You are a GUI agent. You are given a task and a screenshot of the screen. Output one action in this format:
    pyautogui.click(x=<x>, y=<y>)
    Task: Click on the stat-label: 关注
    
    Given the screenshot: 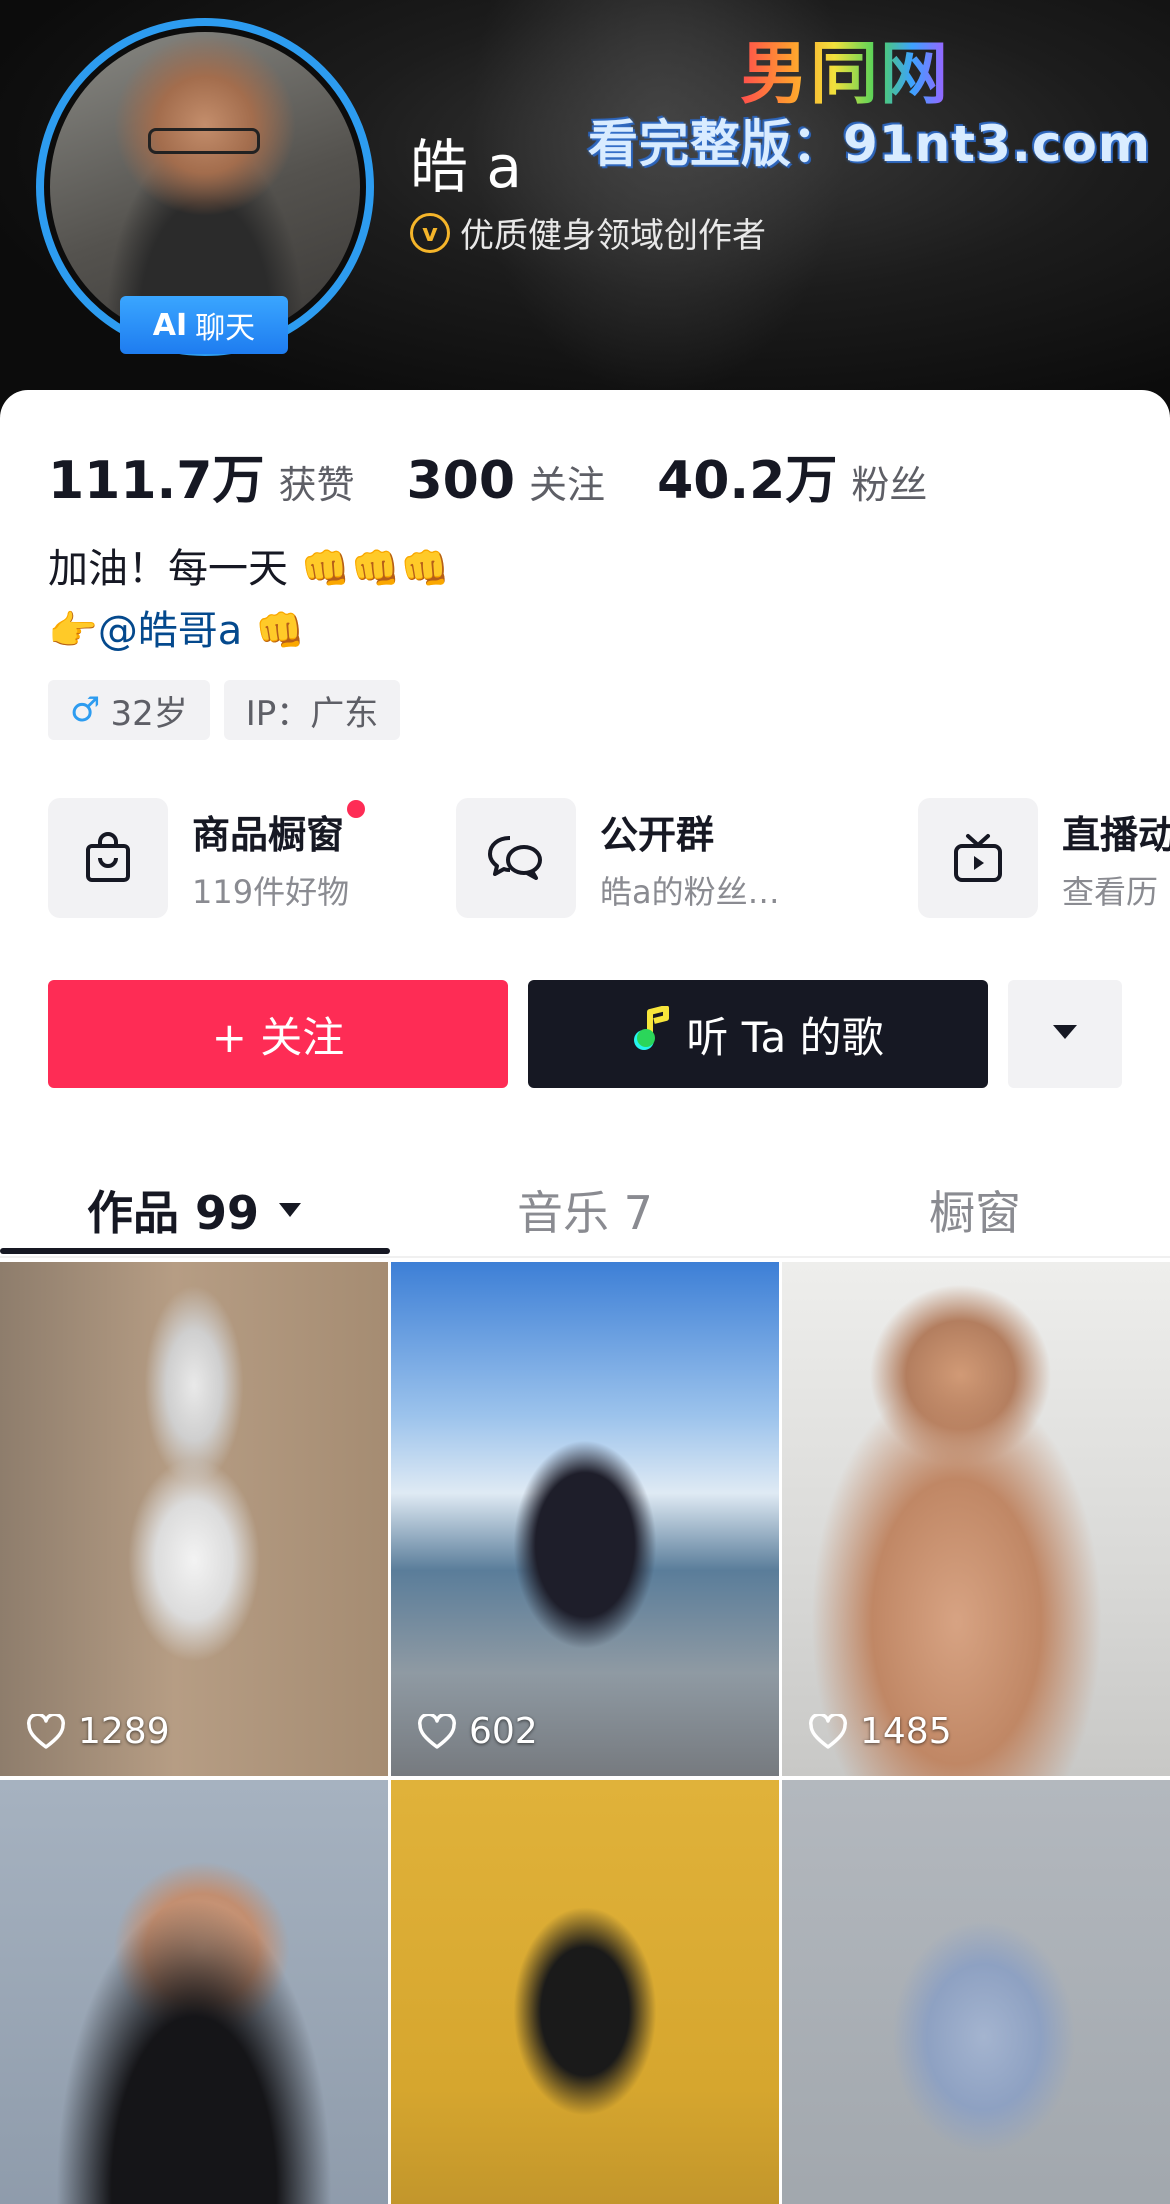 What is the action you would take?
    pyautogui.click(x=567, y=485)
    